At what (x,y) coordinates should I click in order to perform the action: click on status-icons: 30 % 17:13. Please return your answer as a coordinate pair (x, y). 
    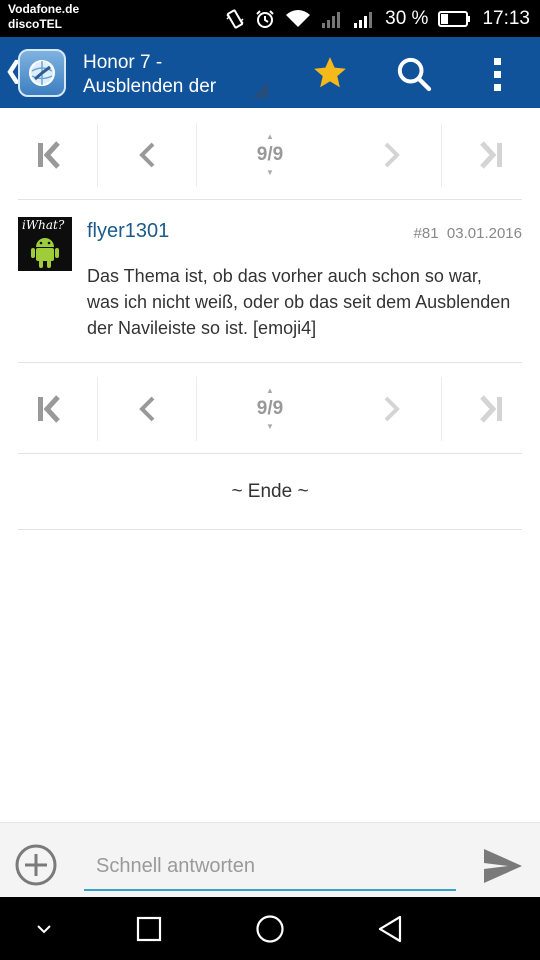
    Looking at the image, I should click on (377, 18).